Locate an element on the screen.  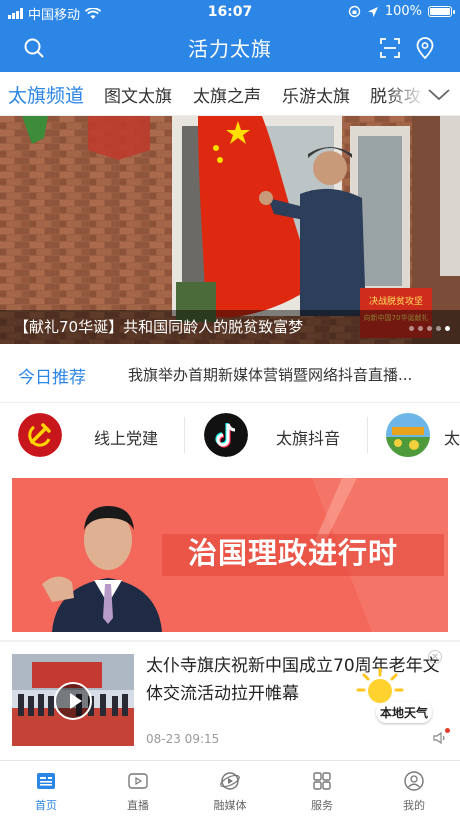
weather-label: 本地天气 is located at coordinates (404, 712).